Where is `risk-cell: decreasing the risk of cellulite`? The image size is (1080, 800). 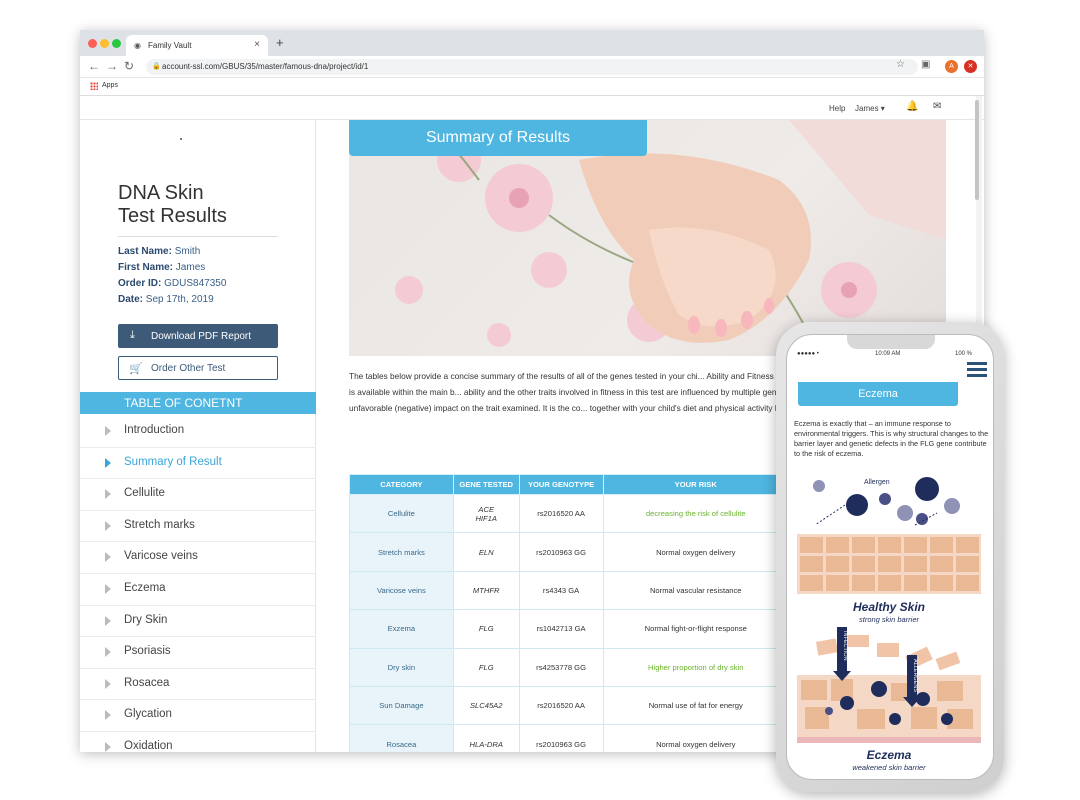
risk-cell: decreasing the risk of cellulite is located at coordinates (695, 513).